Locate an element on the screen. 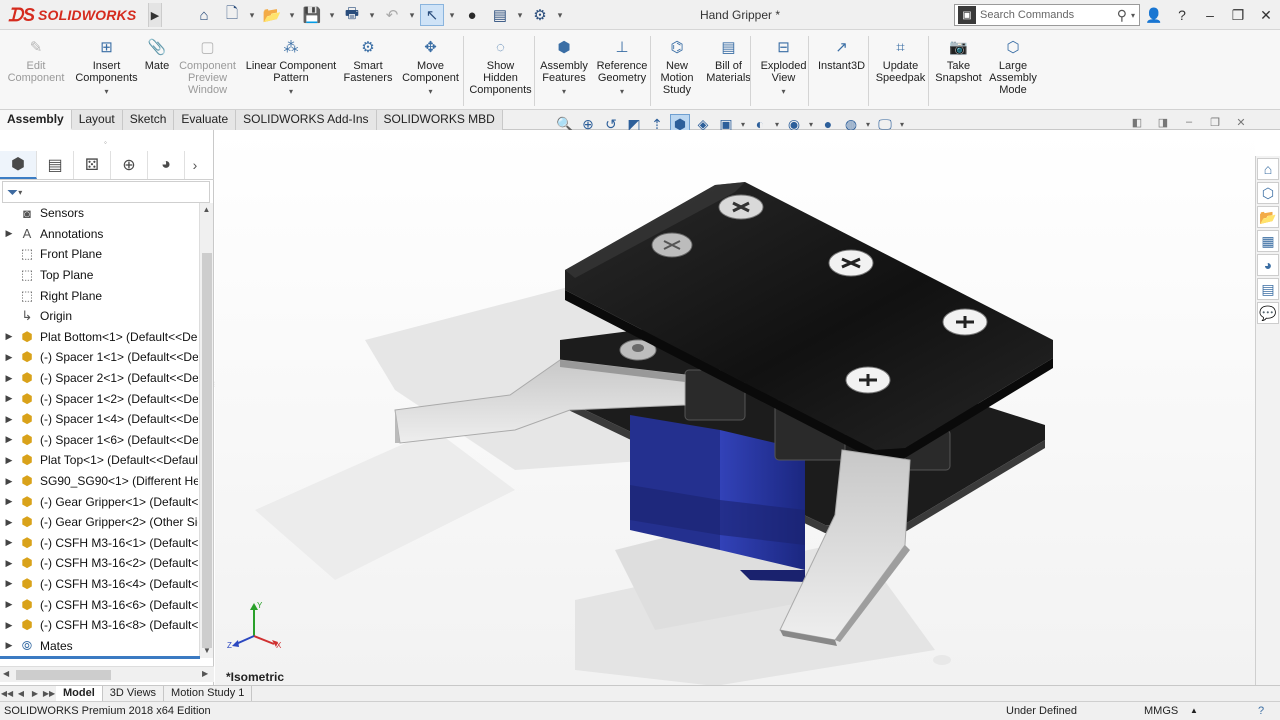 The width and height of the screenshot is (1280, 720). tree-item: ⬚ Right Plane is located at coordinates (99, 295).